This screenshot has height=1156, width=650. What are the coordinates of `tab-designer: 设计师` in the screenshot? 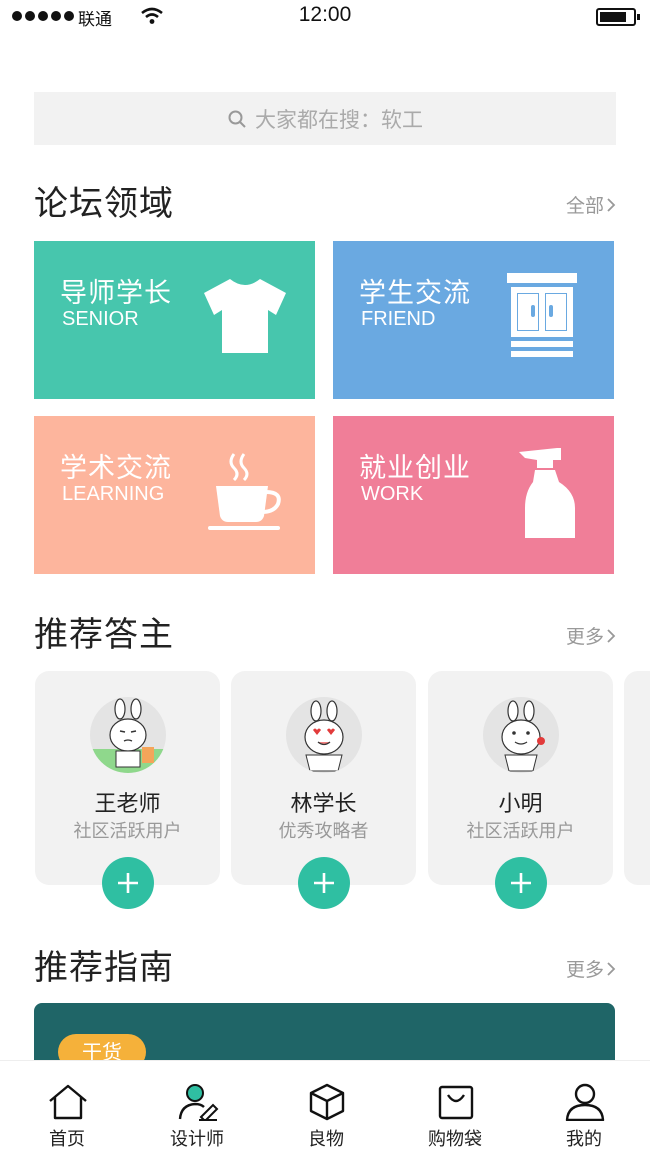 It's located at (197, 1108).